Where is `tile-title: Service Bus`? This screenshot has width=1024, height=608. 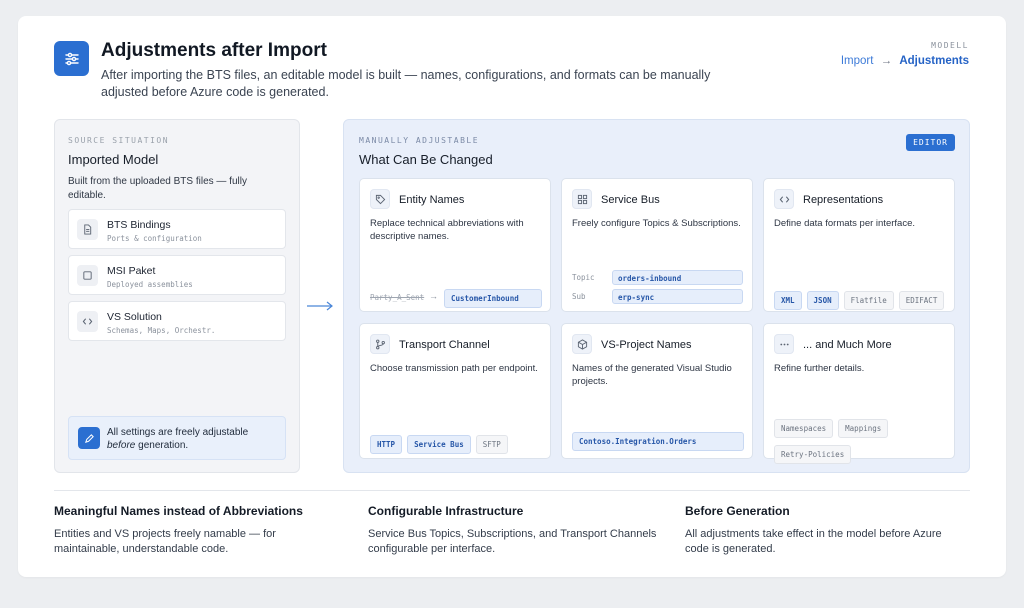 tile-title: Service Bus is located at coordinates (630, 200).